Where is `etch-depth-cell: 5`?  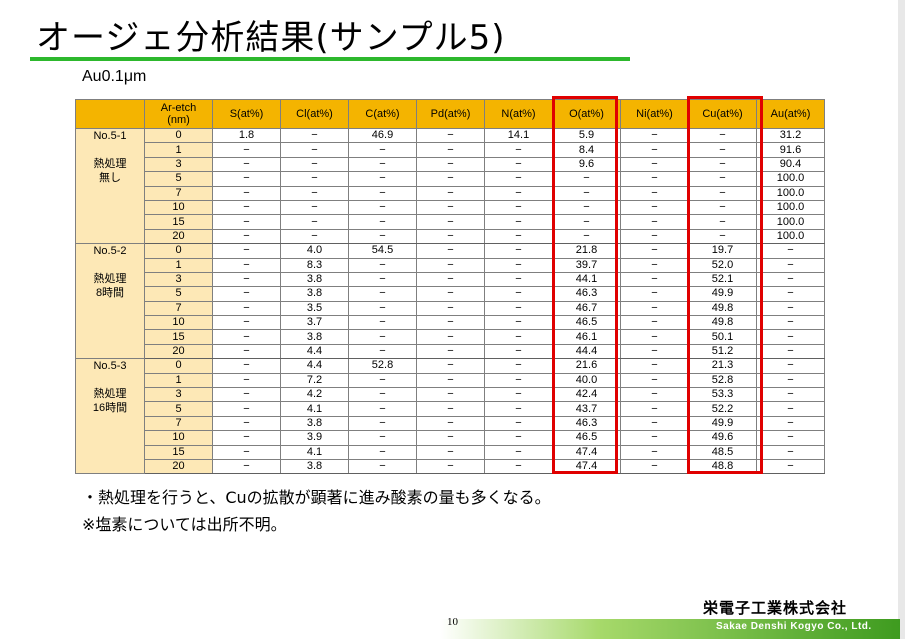 etch-depth-cell: 5 is located at coordinates (178, 294).